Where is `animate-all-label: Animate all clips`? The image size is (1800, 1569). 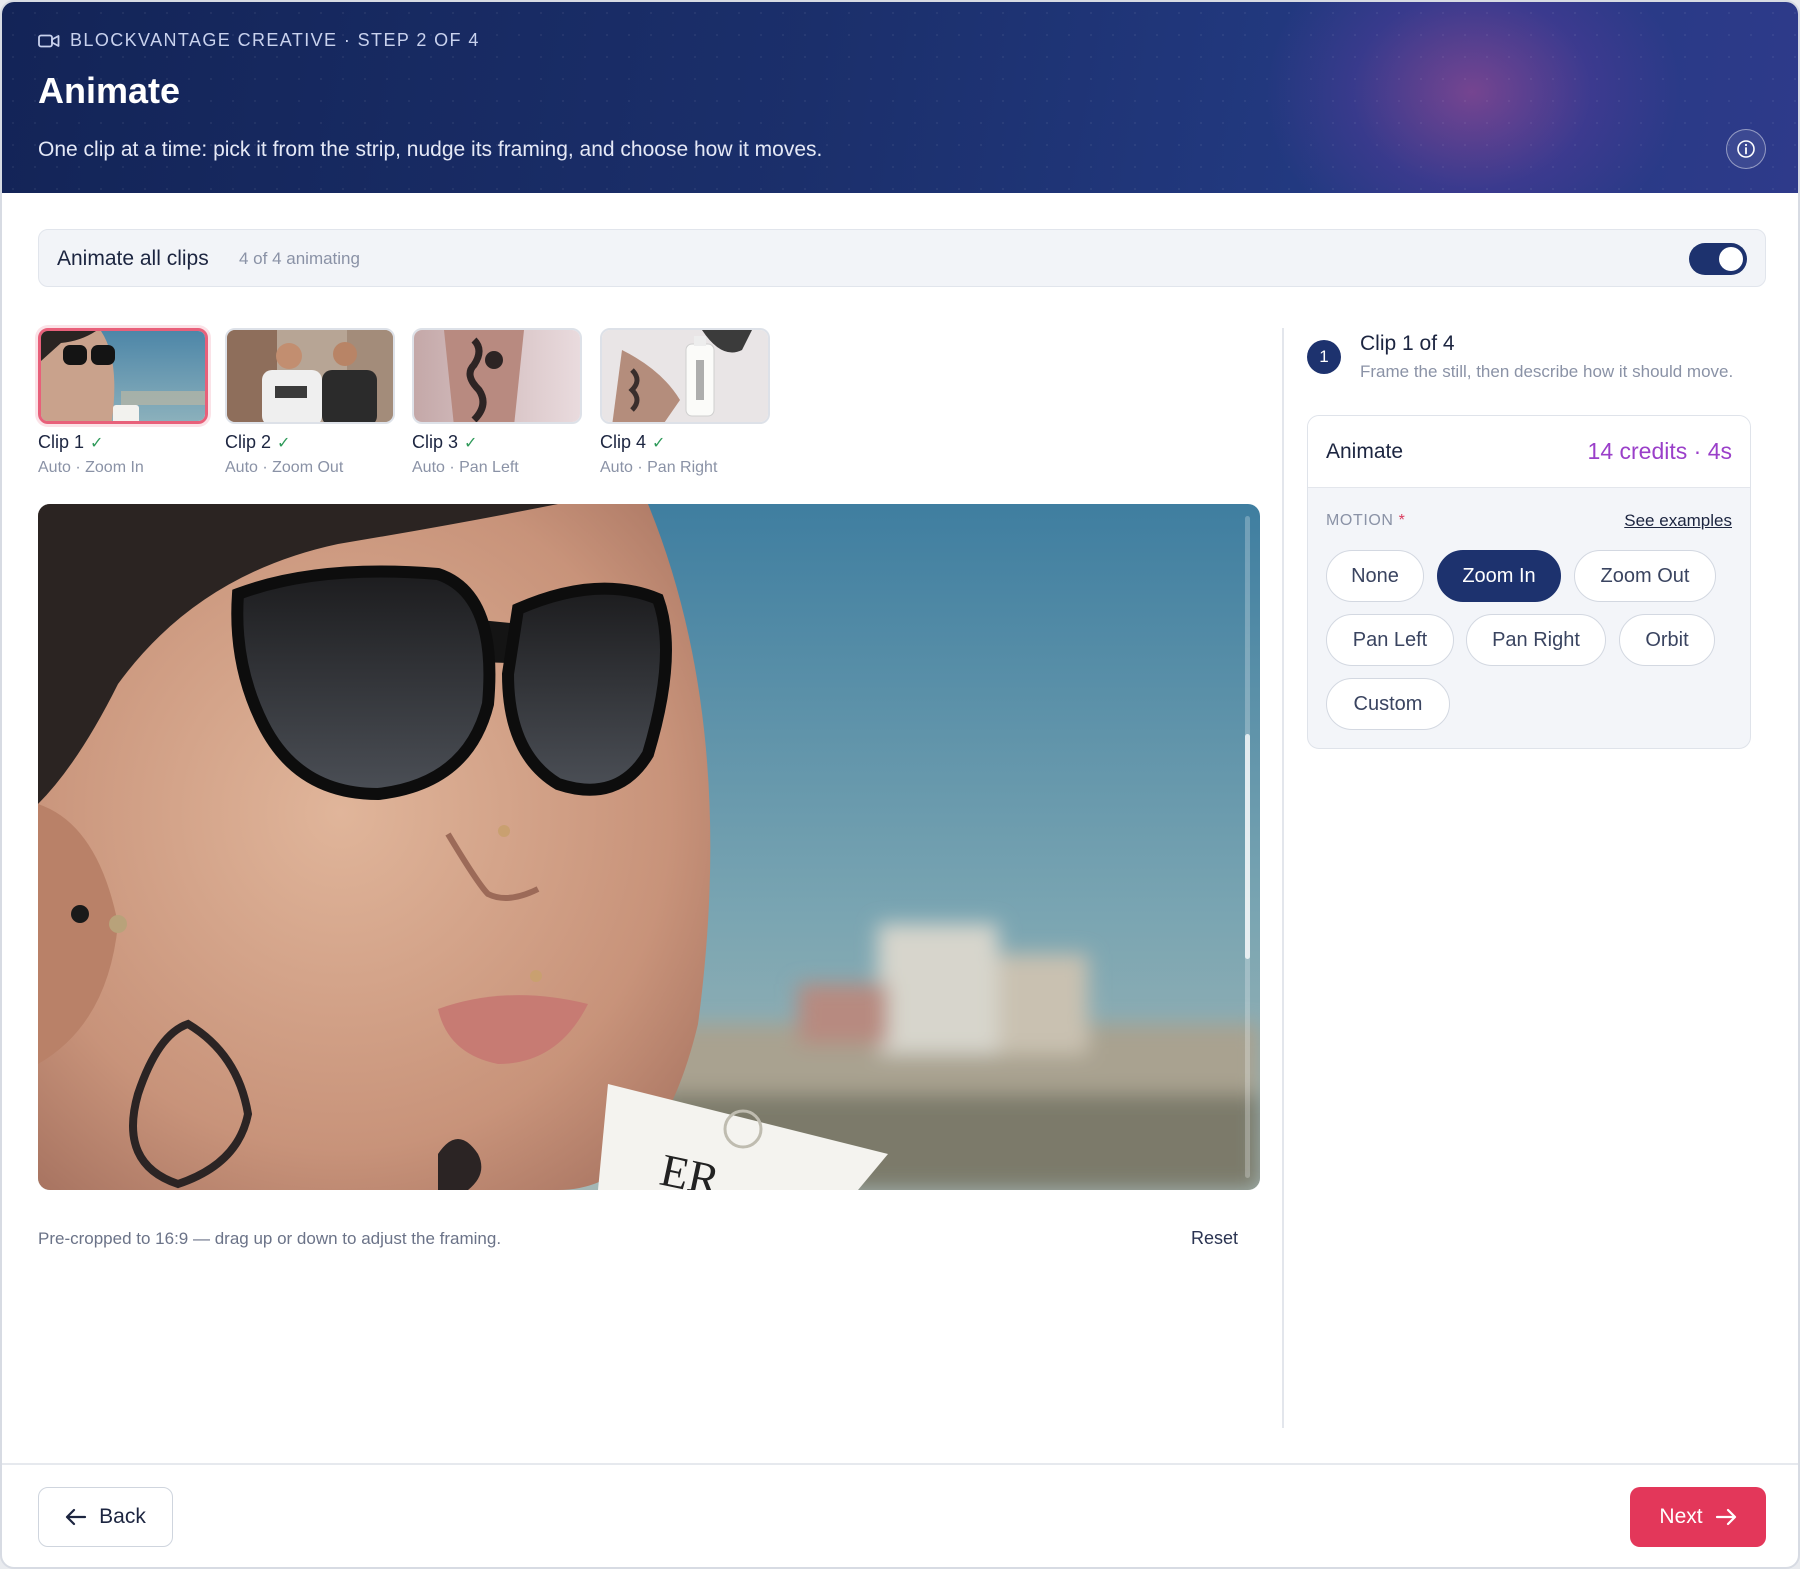 animate-all-label: Animate all clips is located at coordinates (133, 258).